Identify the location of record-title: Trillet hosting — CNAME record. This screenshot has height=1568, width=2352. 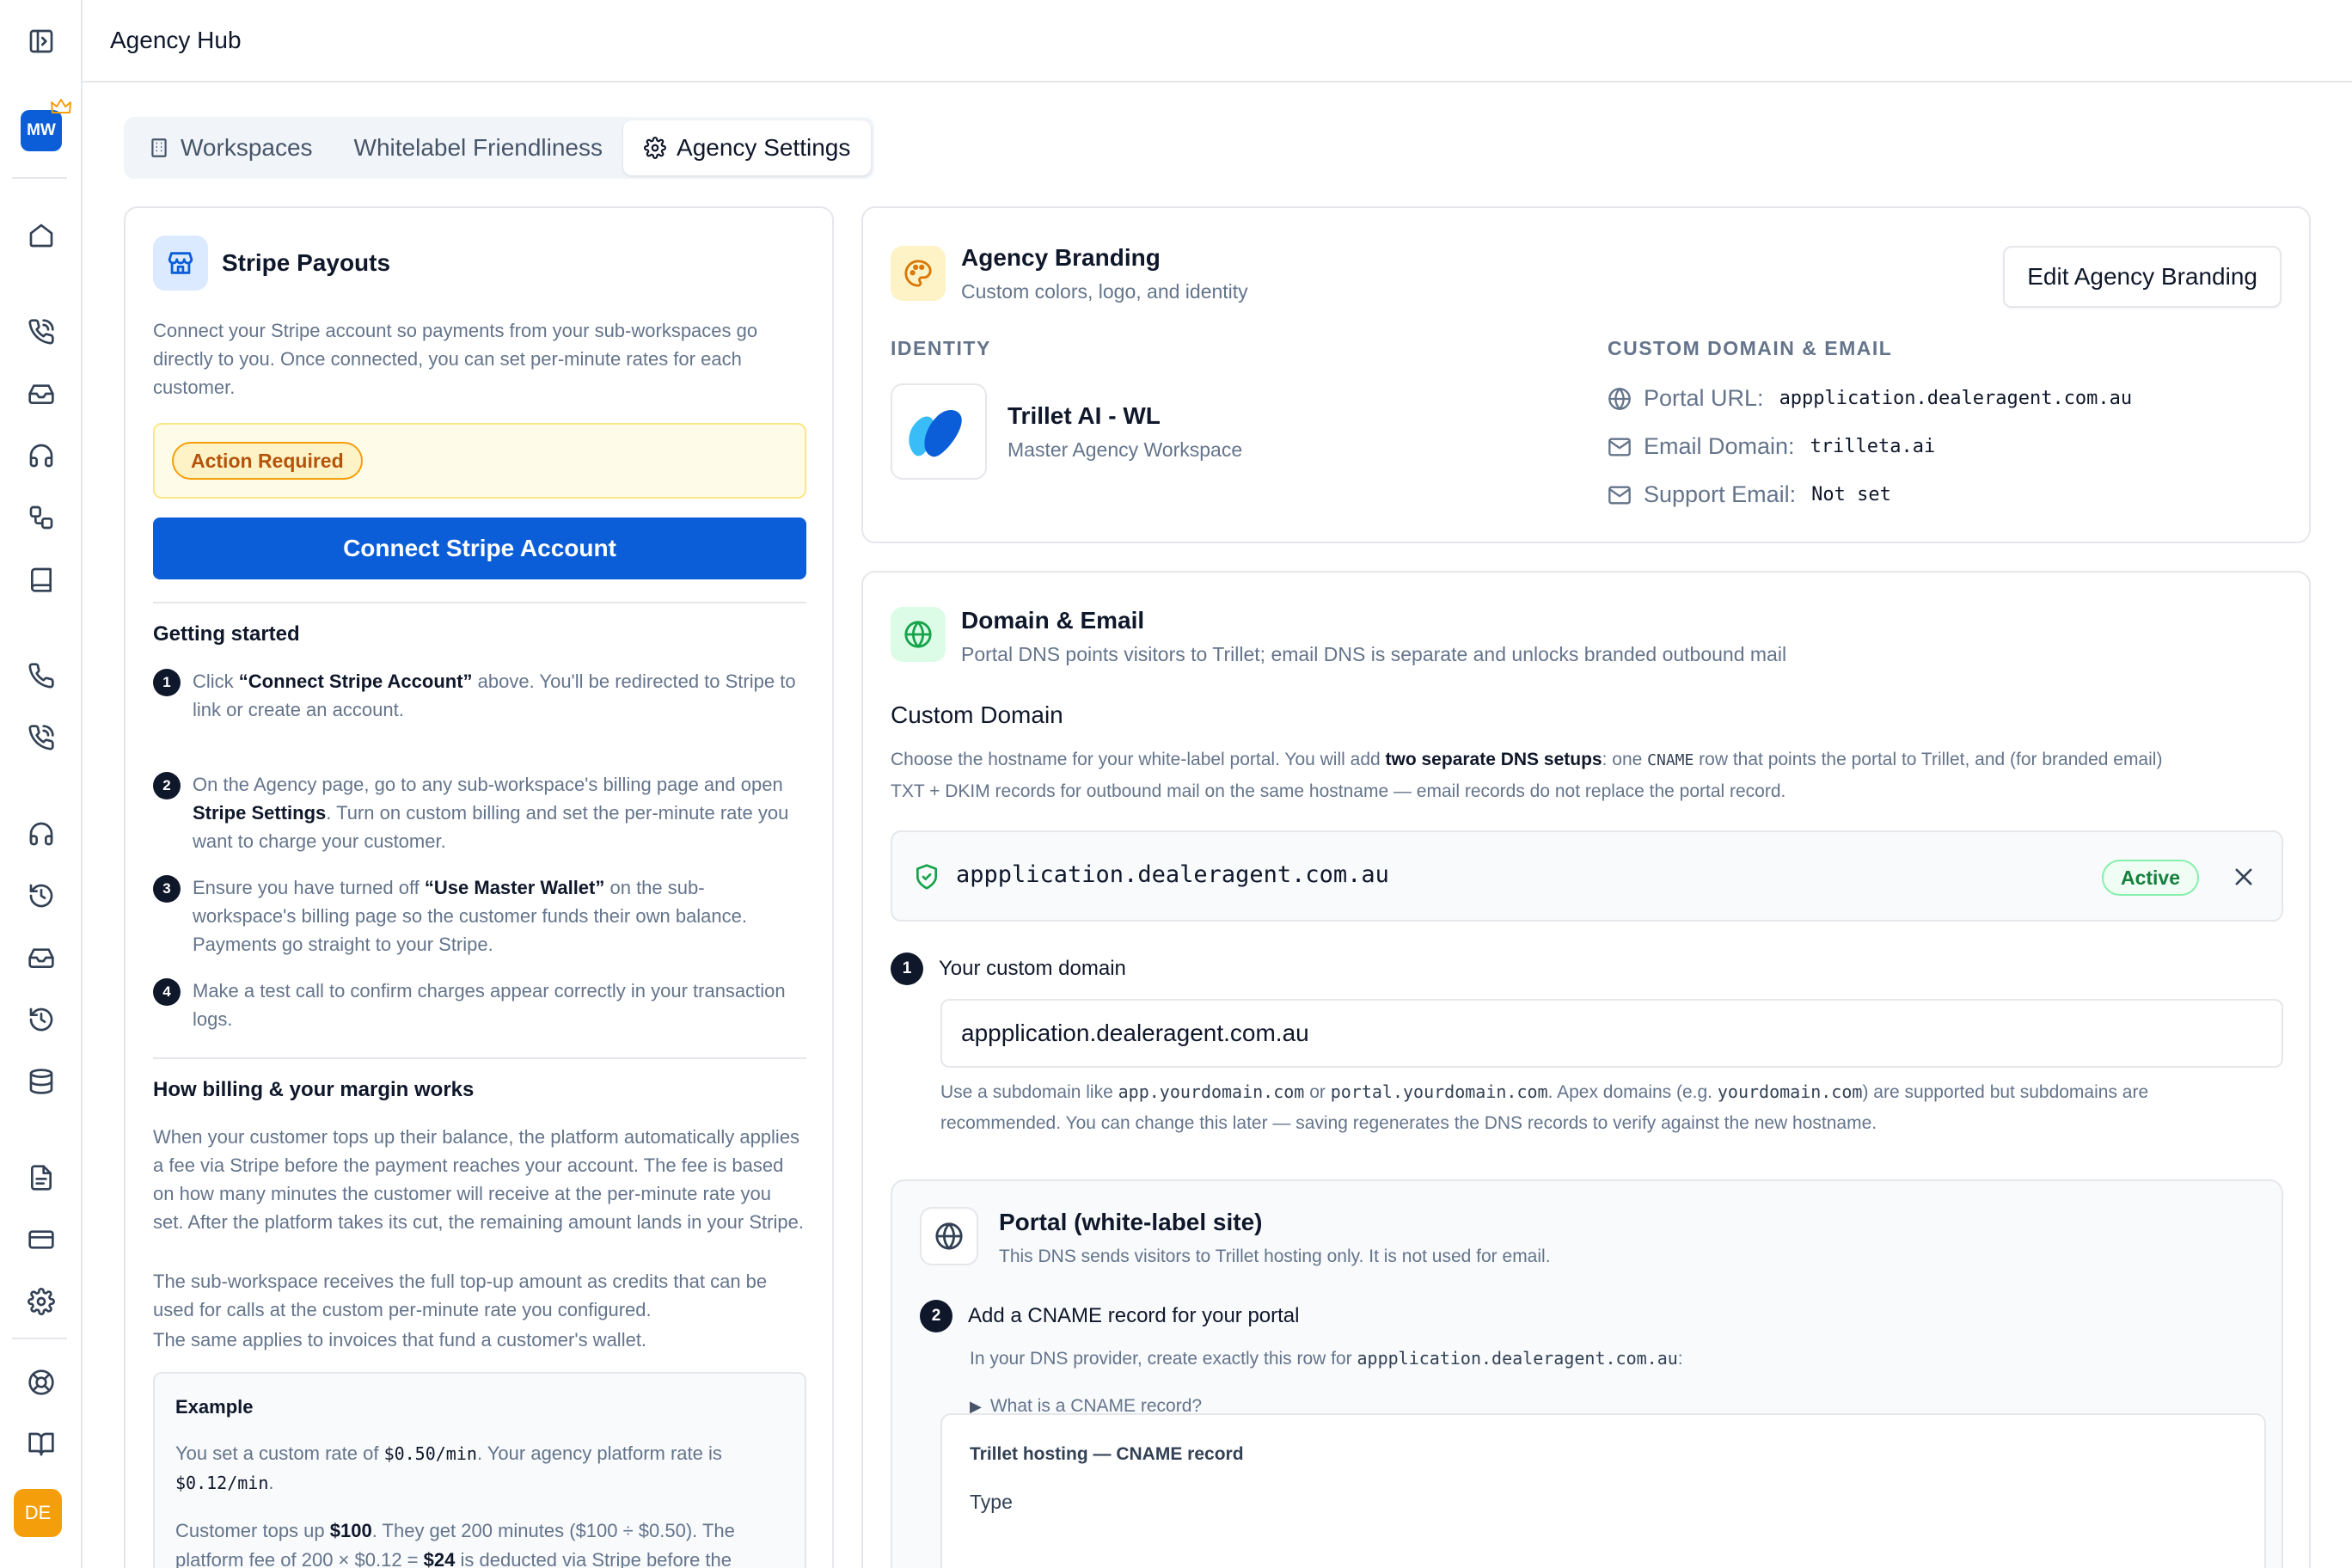
(1107, 1454).